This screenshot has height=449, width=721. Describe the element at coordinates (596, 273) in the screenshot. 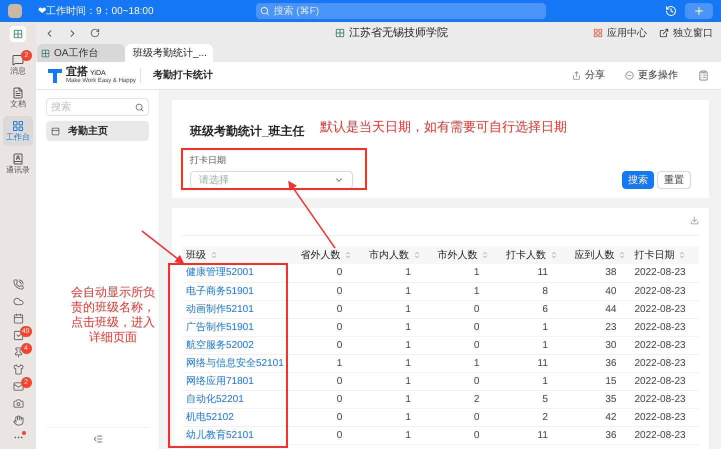

I see `table-cell: 38` at that location.